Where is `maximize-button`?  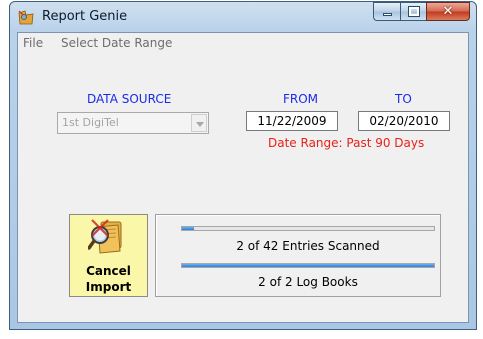
maximize-button is located at coordinates (413, 11).